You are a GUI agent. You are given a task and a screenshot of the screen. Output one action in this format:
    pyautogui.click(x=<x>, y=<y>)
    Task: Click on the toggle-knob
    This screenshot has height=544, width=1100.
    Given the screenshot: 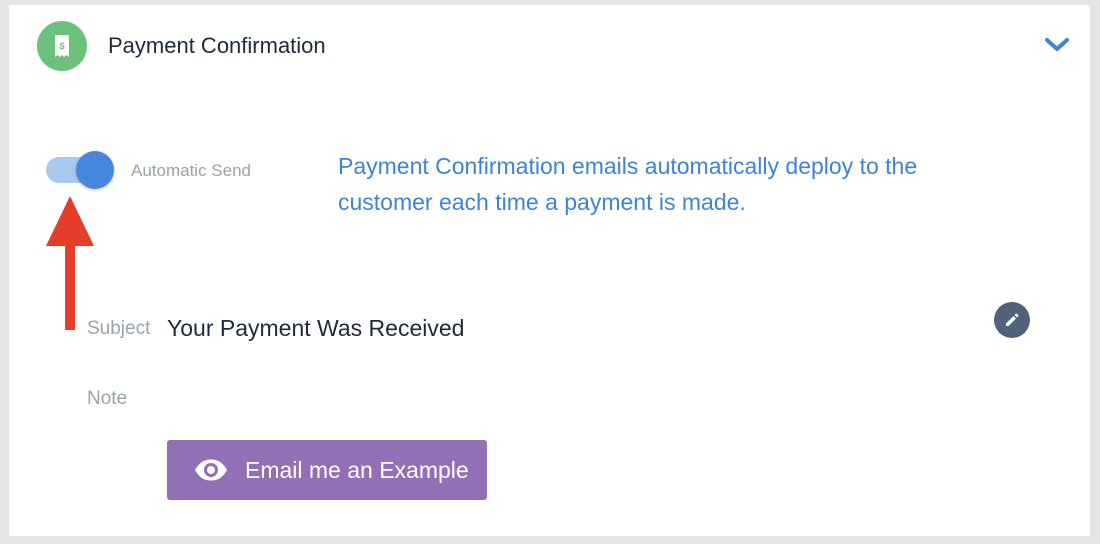 What is the action you would take?
    pyautogui.click(x=95, y=170)
    